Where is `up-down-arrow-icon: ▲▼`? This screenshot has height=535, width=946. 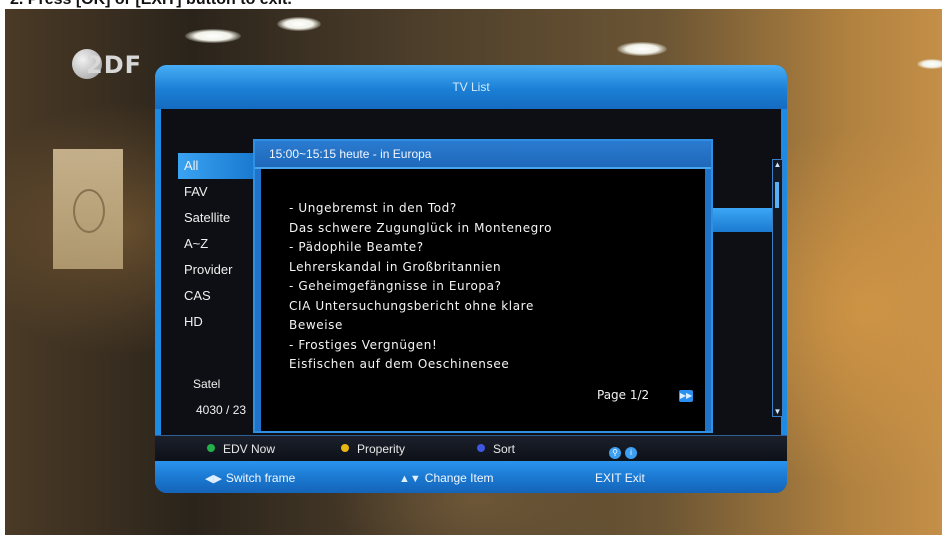
up-down-arrow-icon: ▲▼ is located at coordinates (410, 479).